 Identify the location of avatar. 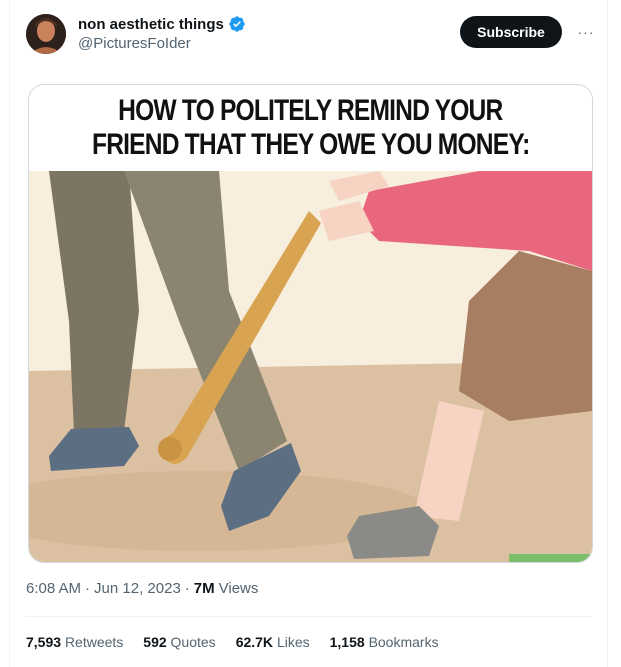
(46, 34).